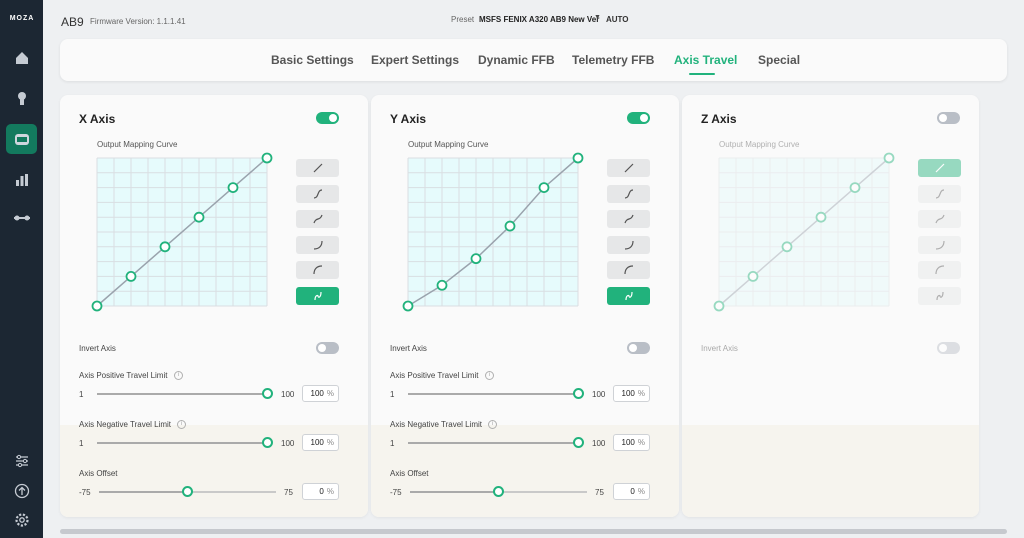 Image resolution: width=1024 pixels, height=538 pixels. Describe the element at coordinates (415, 60) in the screenshot. I see `tab-expert-settings: Expert Settings` at that location.